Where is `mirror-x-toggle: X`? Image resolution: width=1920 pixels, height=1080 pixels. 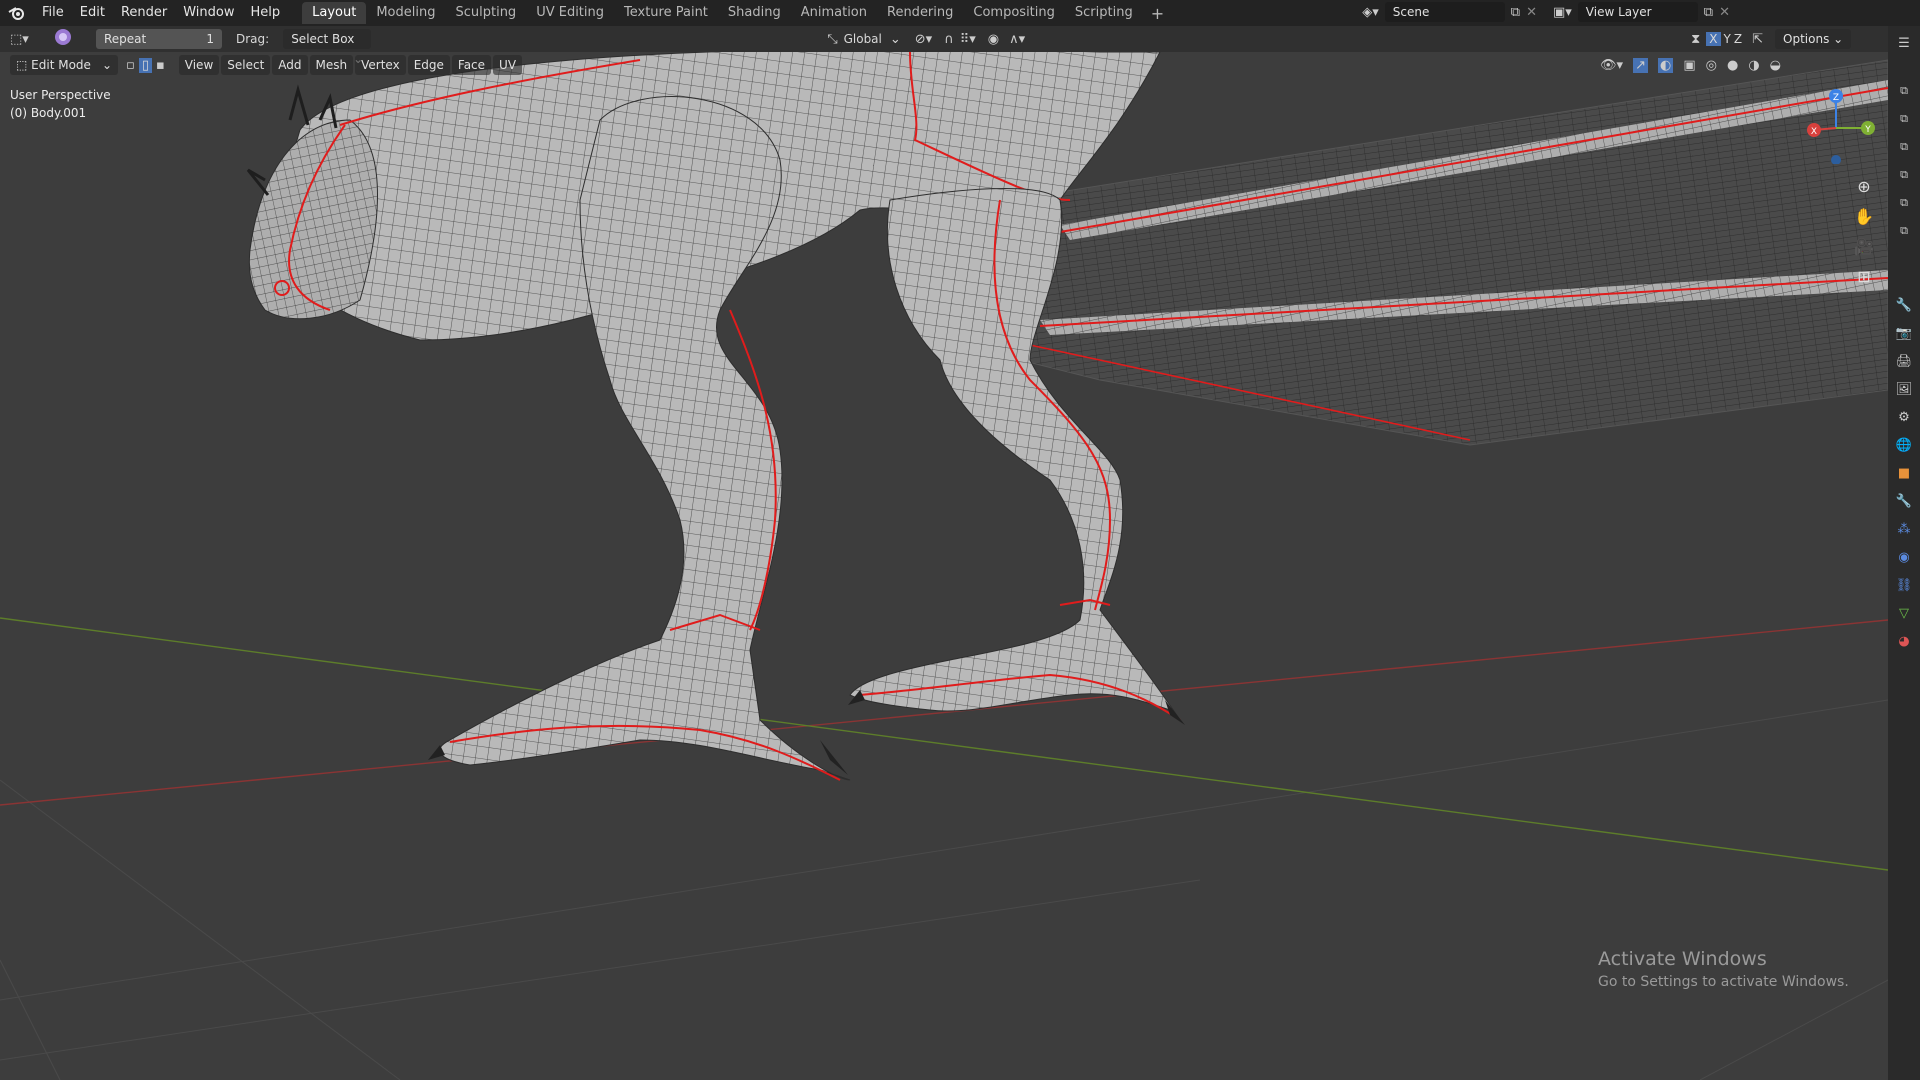 mirror-x-toggle: X is located at coordinates (1713, 39).